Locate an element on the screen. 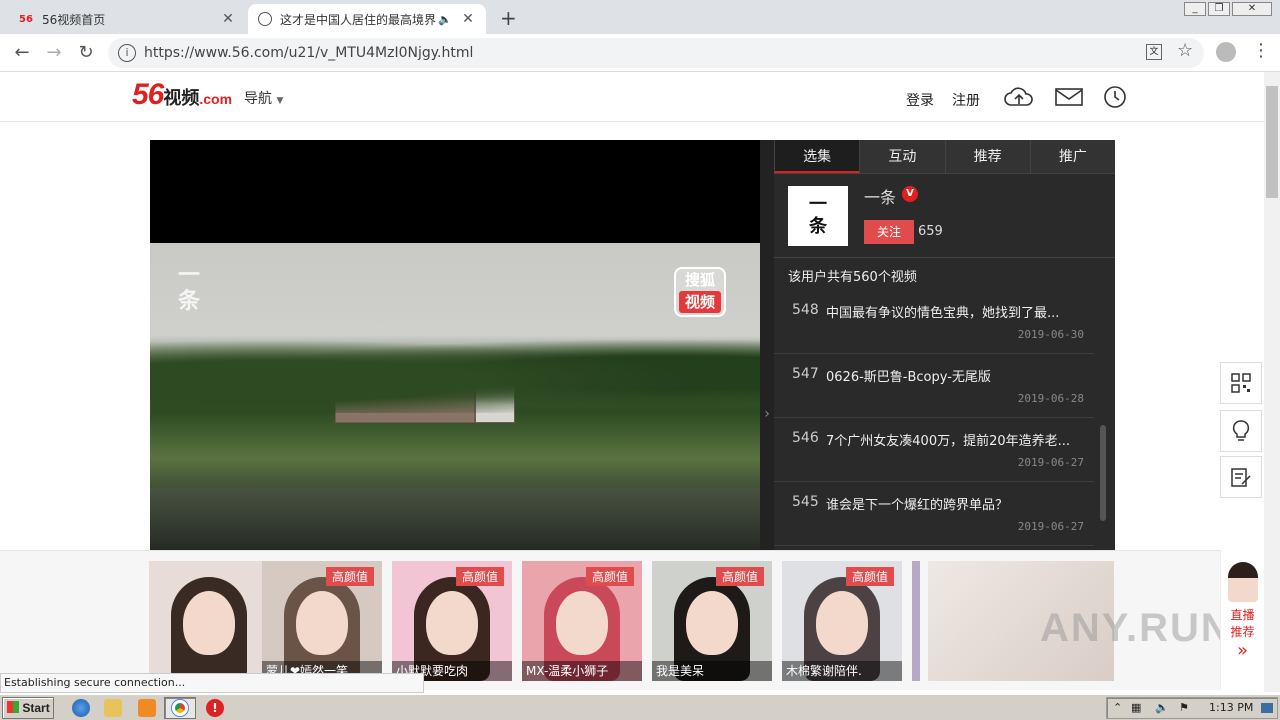 This screenshot has width=1280, height=720. network-icon: ▦ is located at coordinates (1136, 708).